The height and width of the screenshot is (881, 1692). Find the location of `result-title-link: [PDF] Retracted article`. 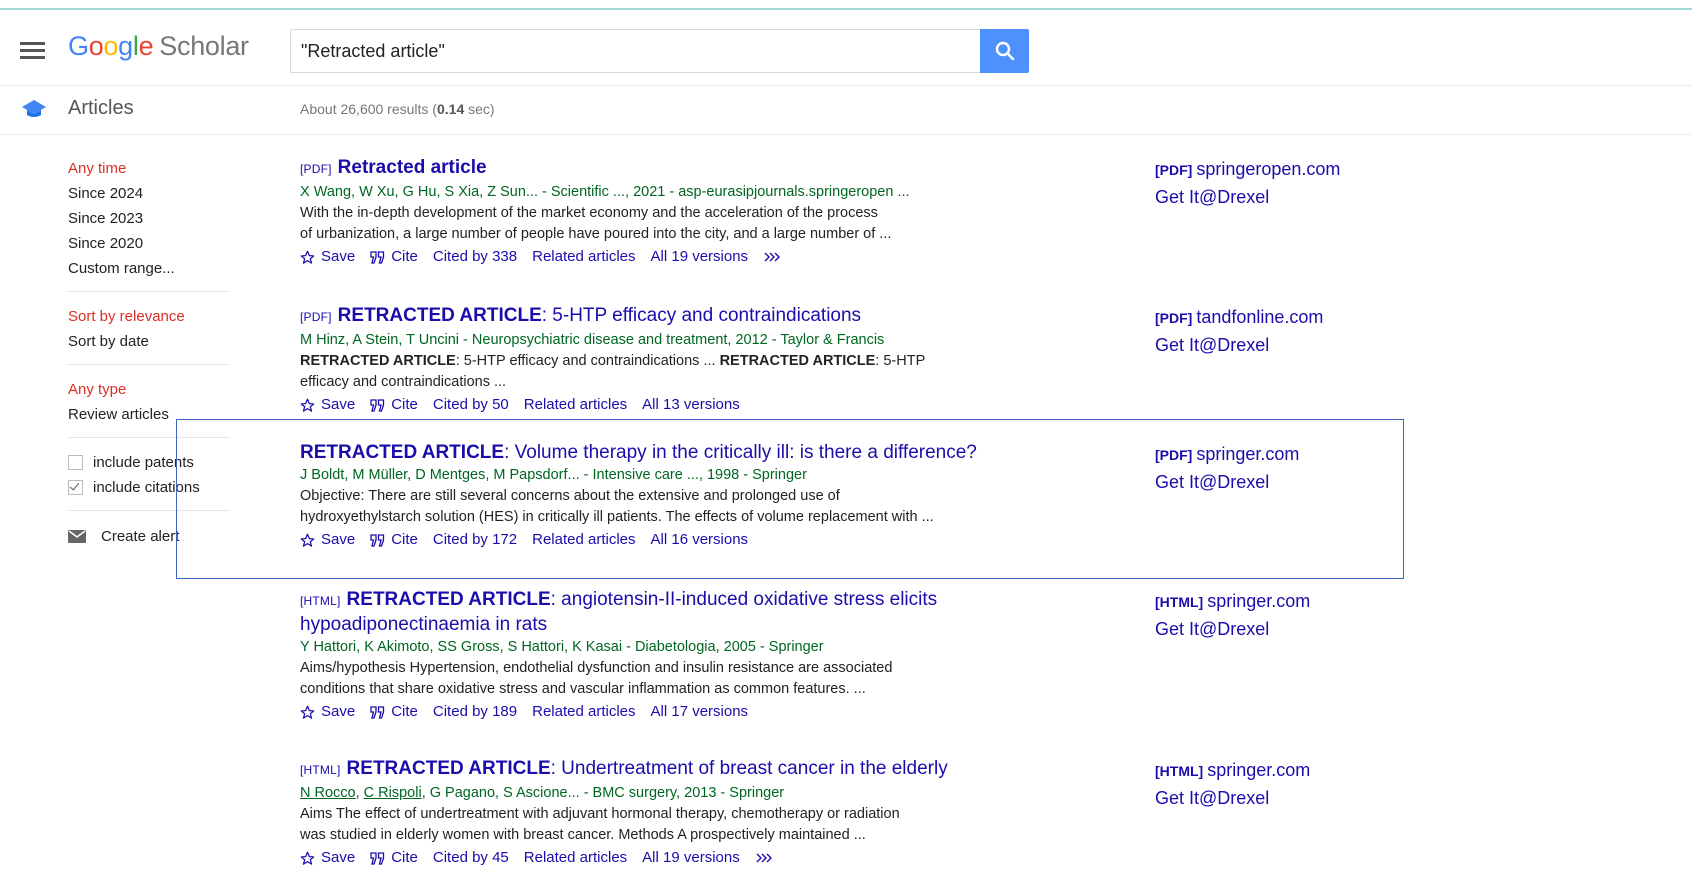

result-title-link: [PDF] Retracted article is located at coordinates (660, 168).